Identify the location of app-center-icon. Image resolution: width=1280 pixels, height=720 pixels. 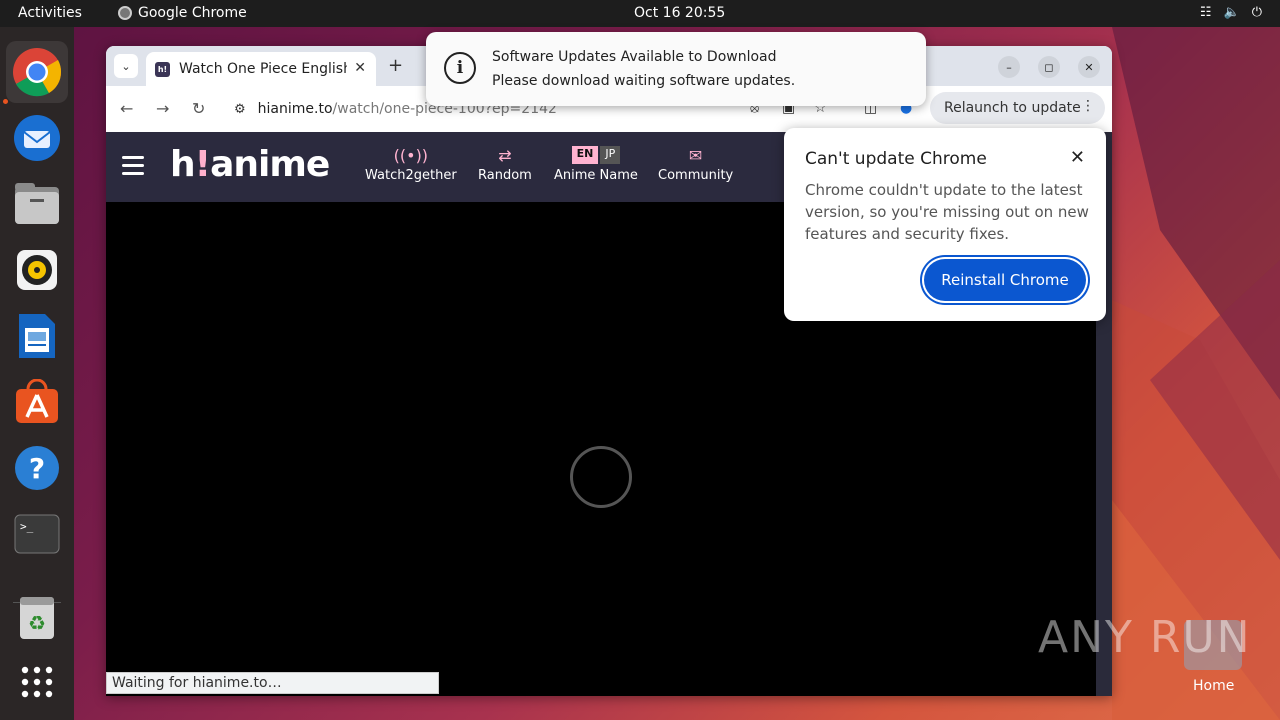
(37, 402).